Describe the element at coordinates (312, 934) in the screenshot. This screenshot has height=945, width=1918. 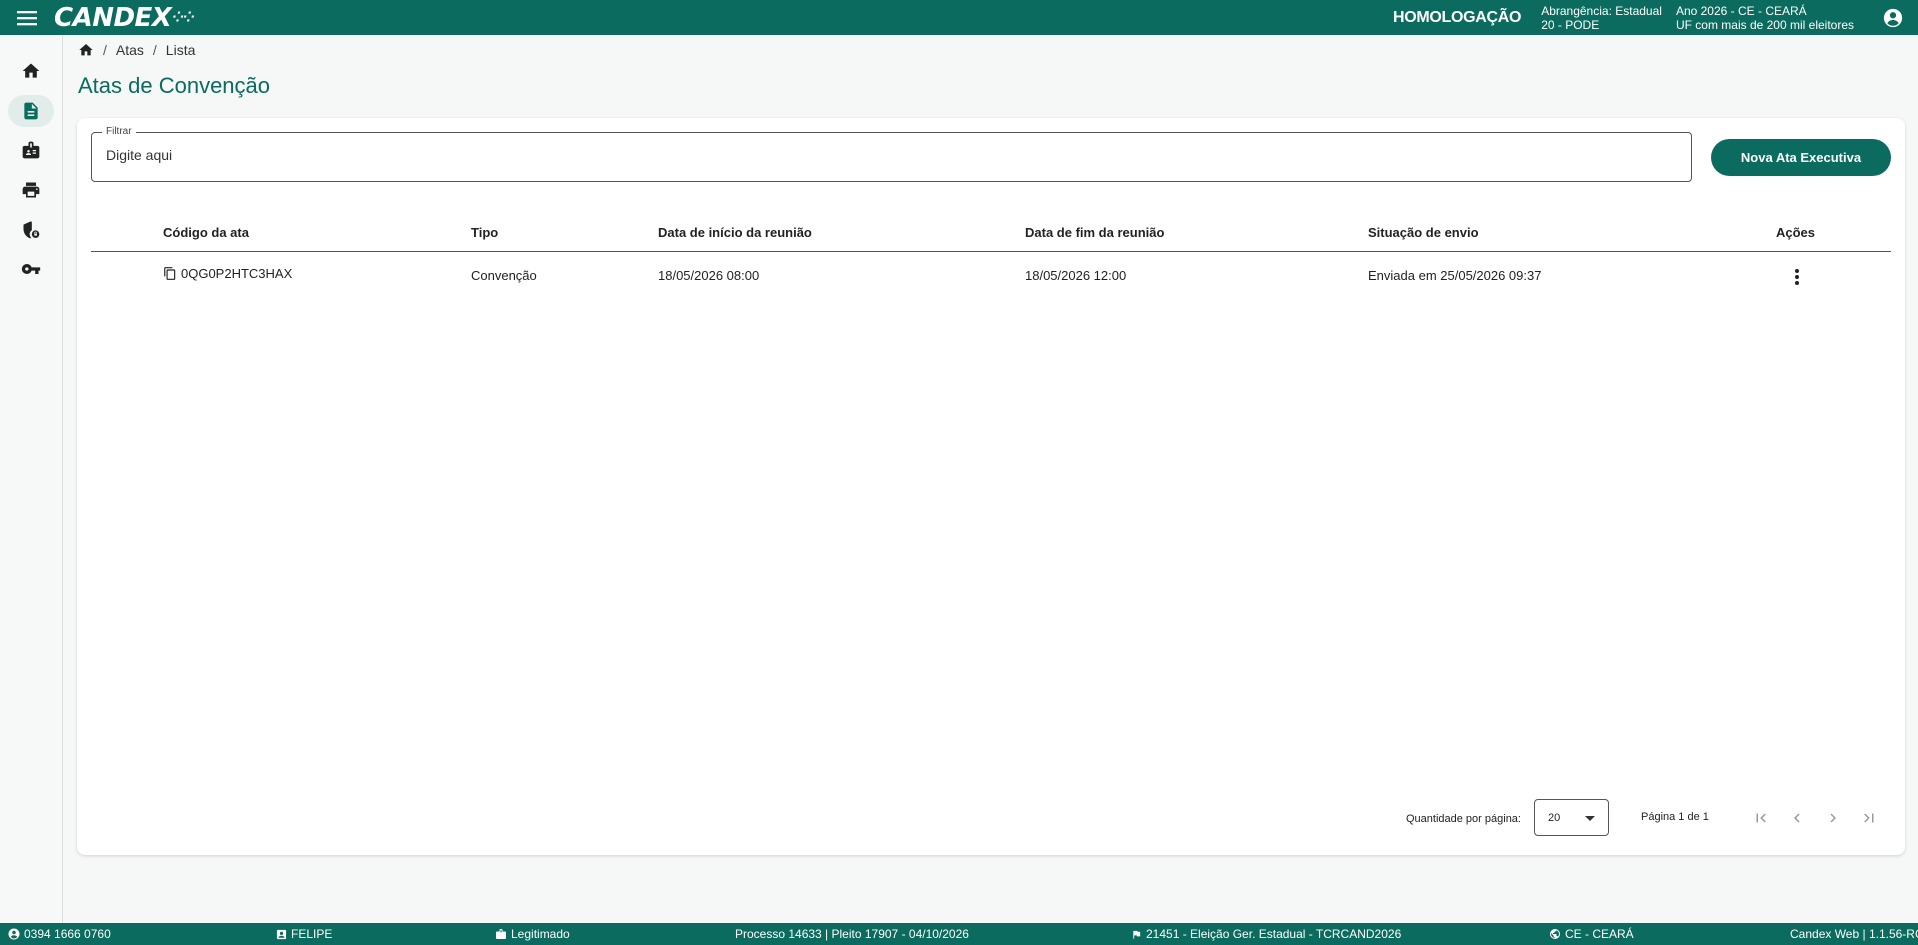
I see `footer-user-text: FELIPE` at that location.